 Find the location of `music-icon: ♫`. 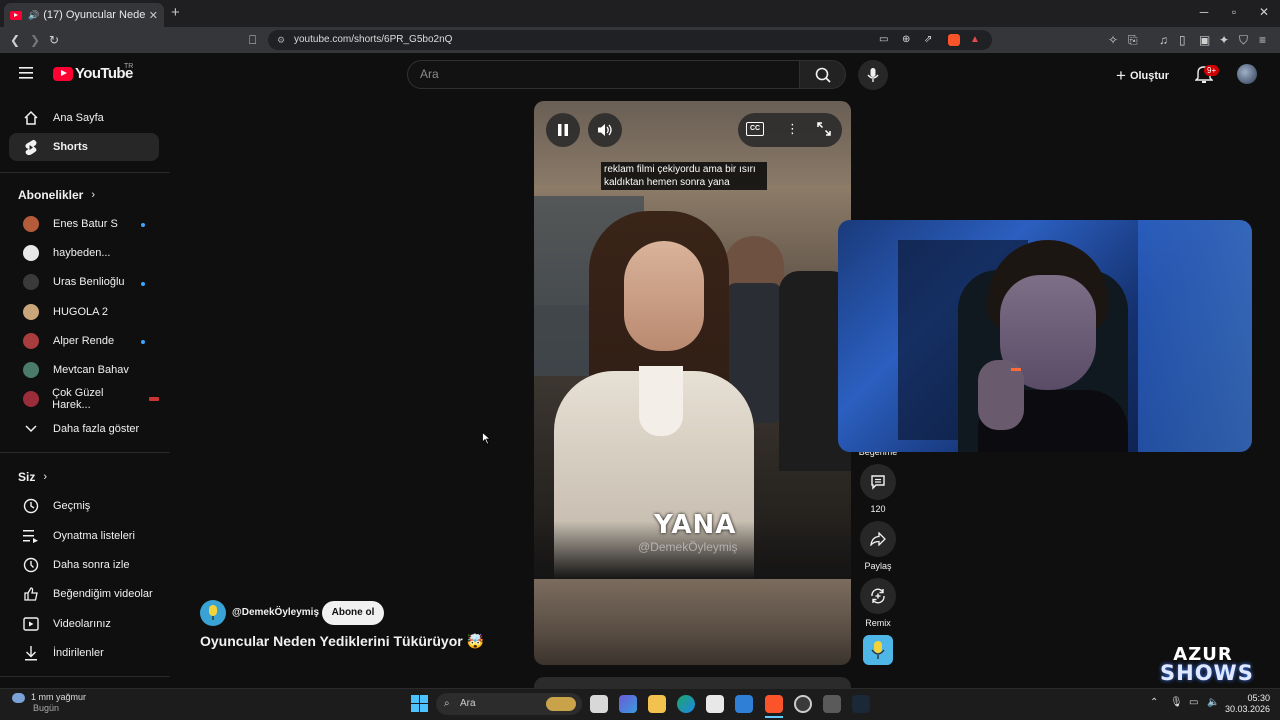

music-icon: ♫ is located at coordinates (1163, 40).